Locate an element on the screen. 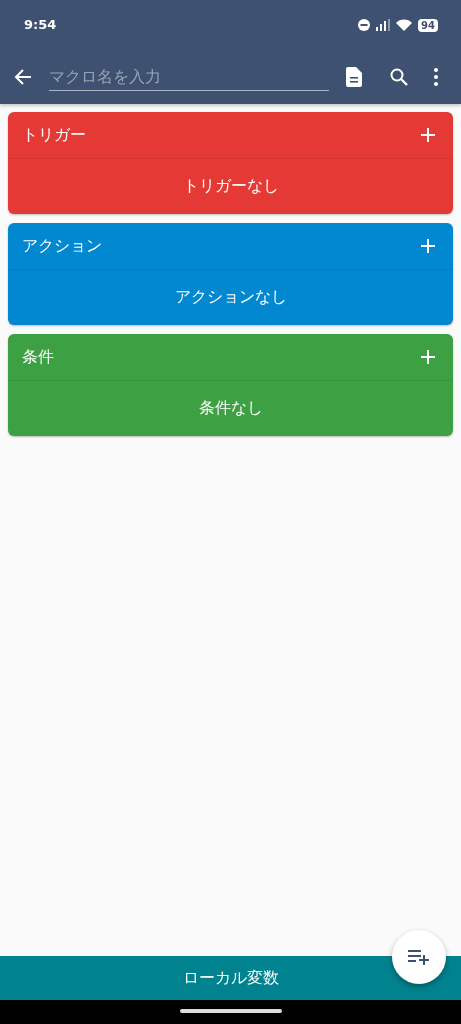  back-arrow-icon is located at coordinates (23, 77).